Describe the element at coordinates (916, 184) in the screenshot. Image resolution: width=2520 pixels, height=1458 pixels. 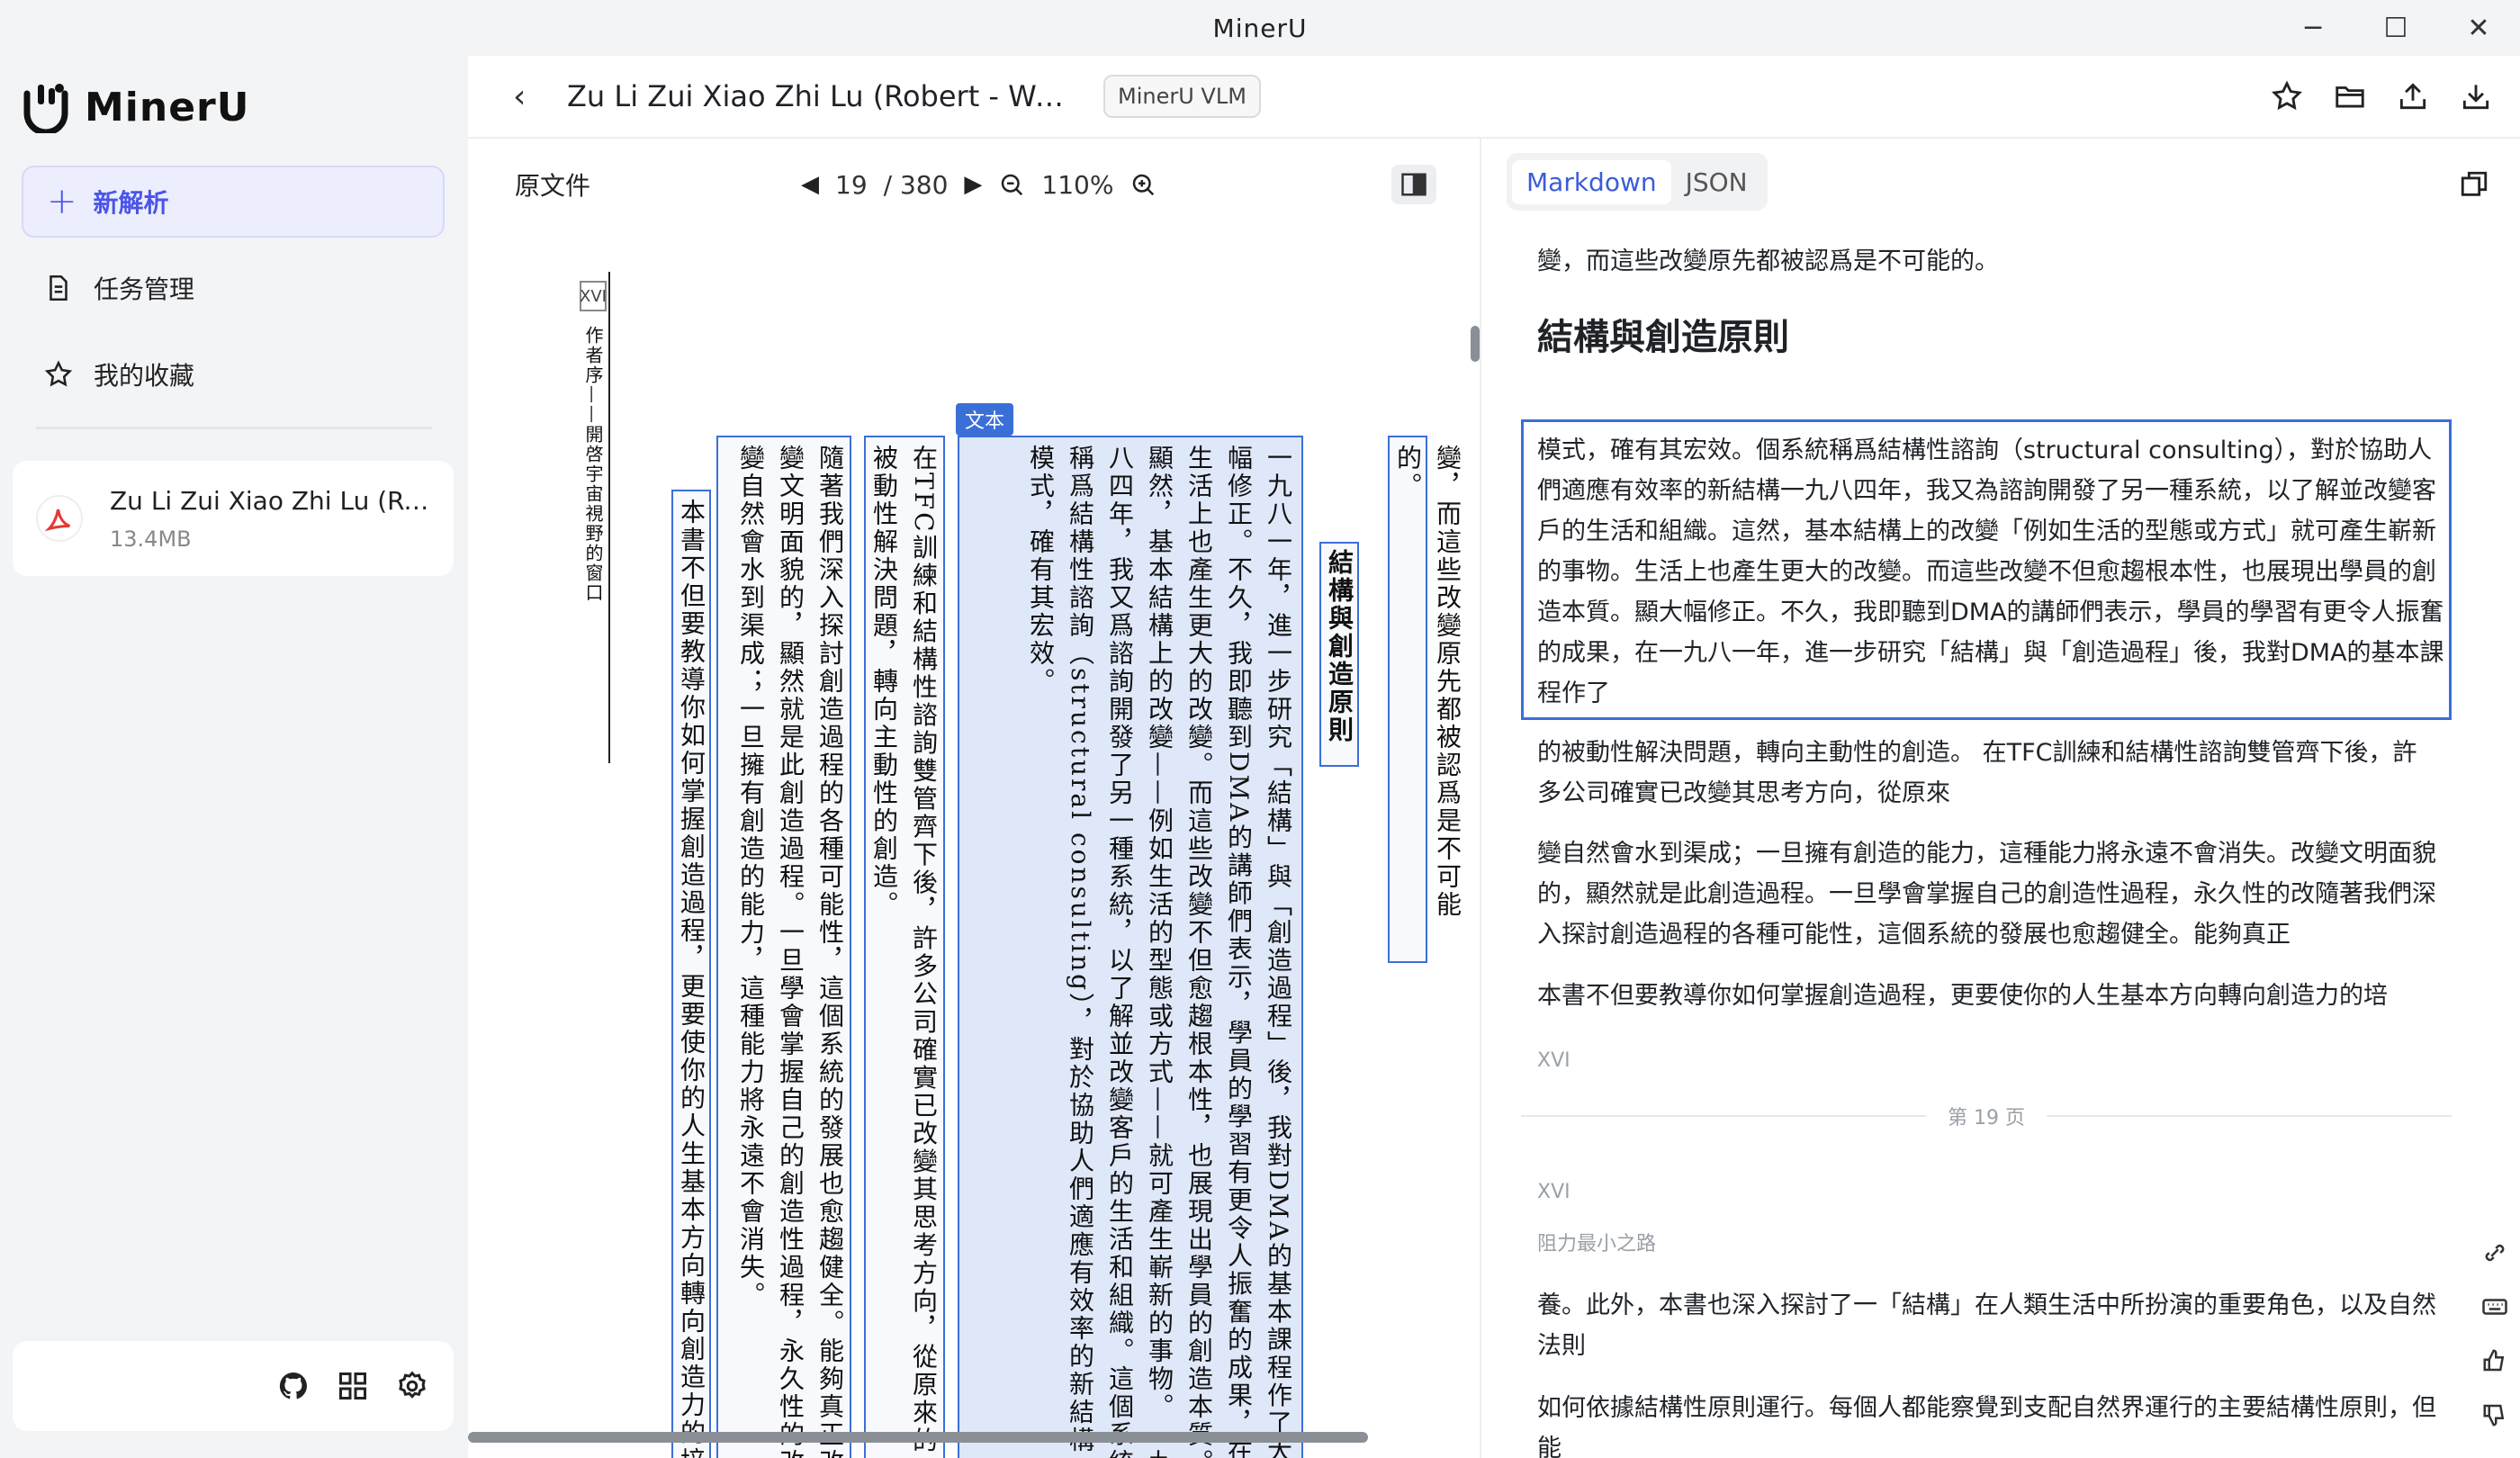
I see `page-total: / 380` at that location.